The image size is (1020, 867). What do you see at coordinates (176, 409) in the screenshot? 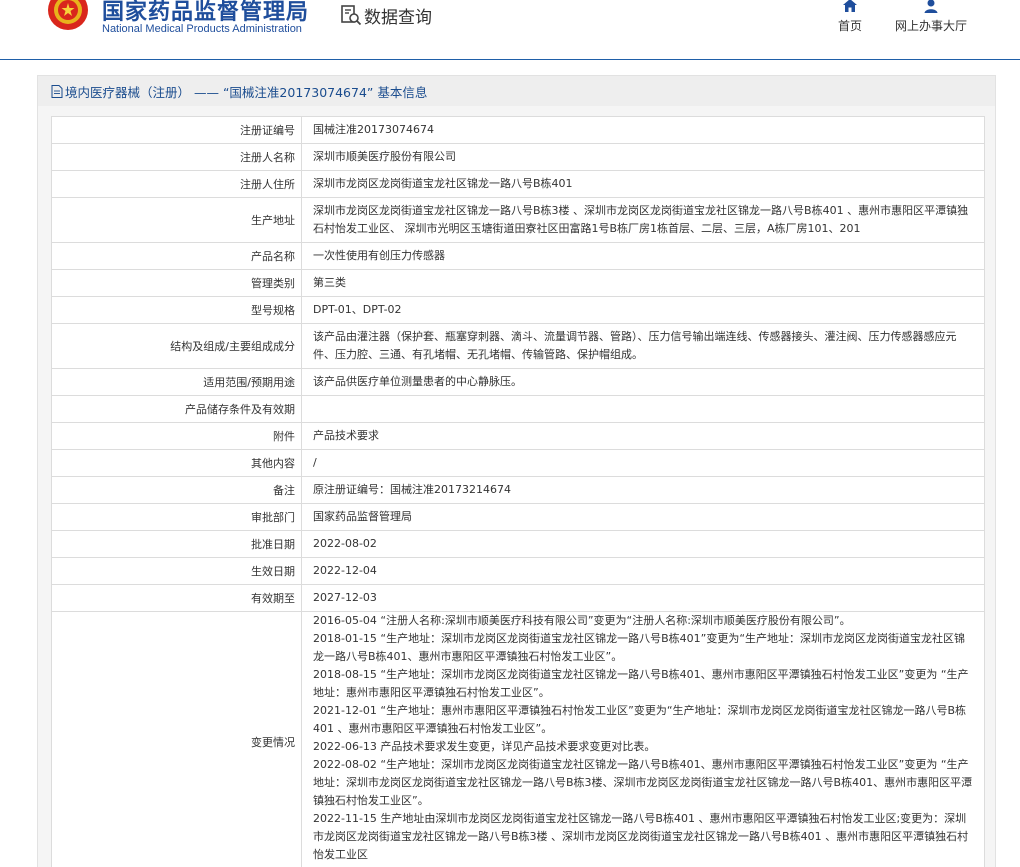
I see `field-label: 产品储存条件及有效期` at bounding box center [176, 409].